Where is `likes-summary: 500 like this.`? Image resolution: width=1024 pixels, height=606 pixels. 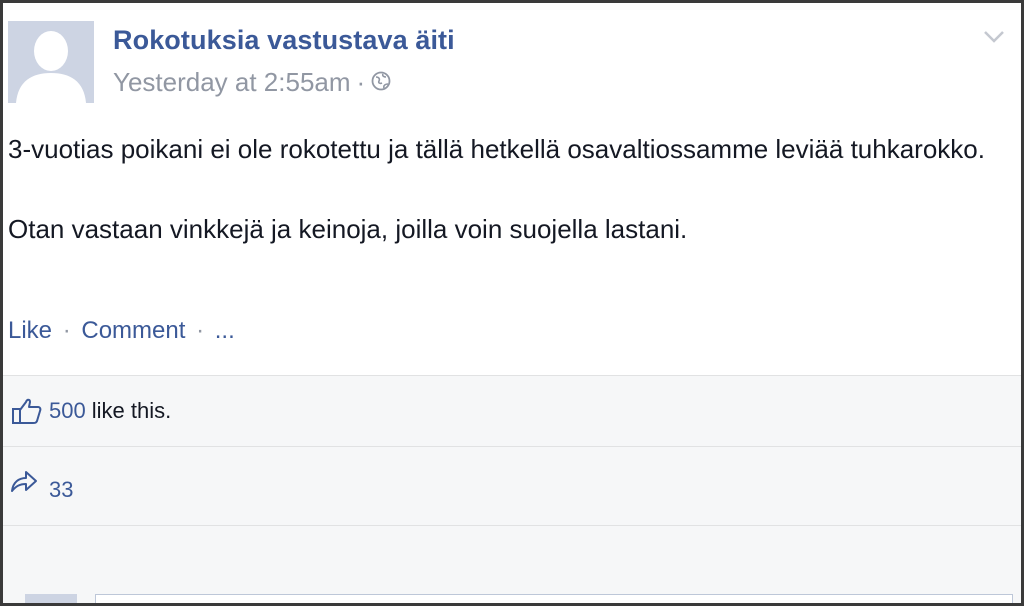
likes-summary: 500 like this. is located at coordinates (512, 411).